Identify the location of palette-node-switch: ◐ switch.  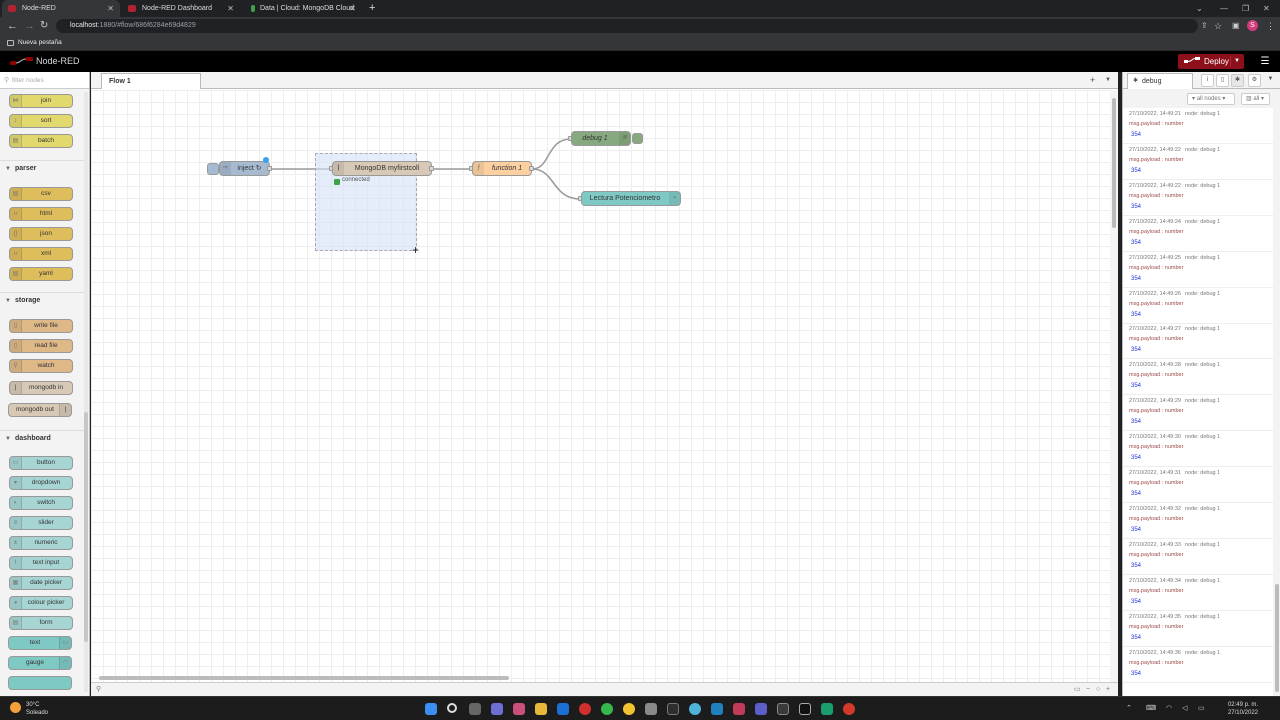
(41, 503).